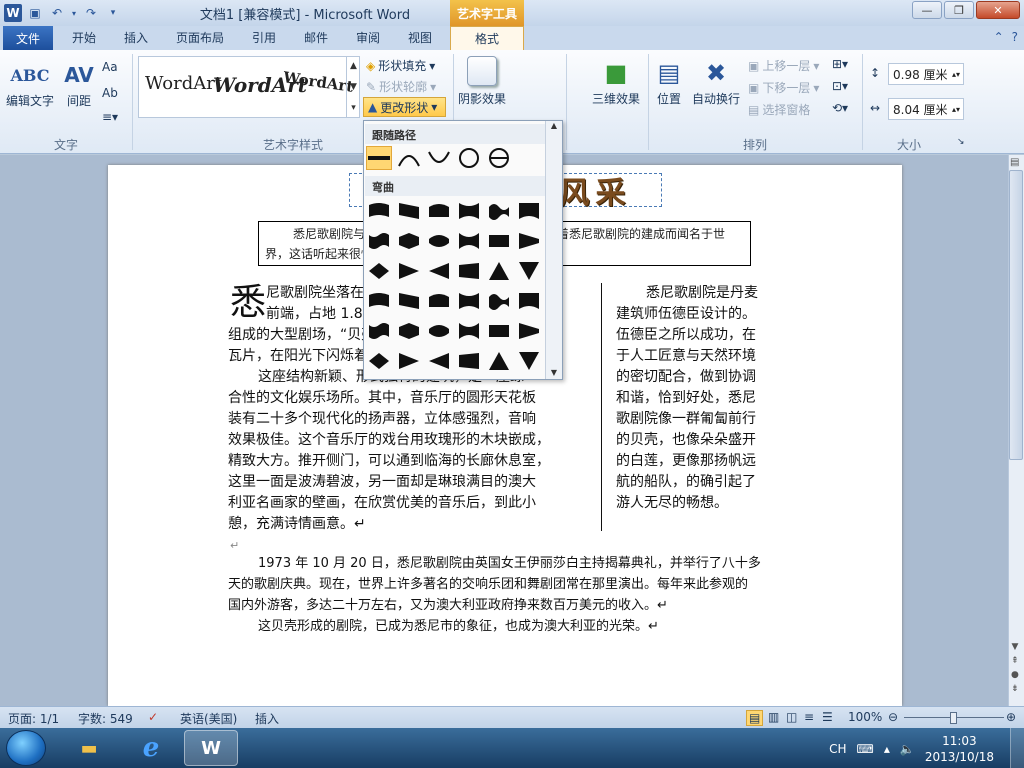 This screenshot has width=1024, height=768. I want to click on gallery-more-icon: ▾, so click(353, 108).